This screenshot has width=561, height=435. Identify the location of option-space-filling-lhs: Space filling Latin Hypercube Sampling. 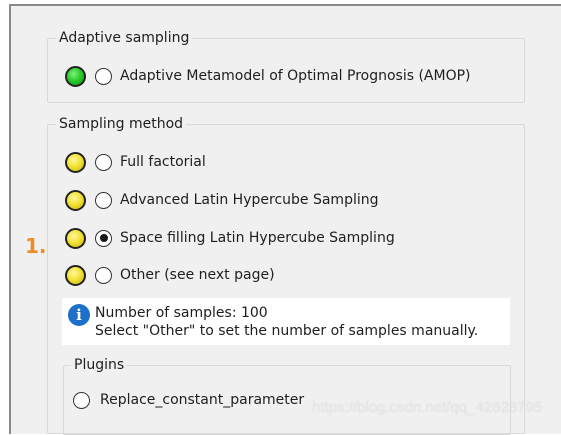
(230, 238).